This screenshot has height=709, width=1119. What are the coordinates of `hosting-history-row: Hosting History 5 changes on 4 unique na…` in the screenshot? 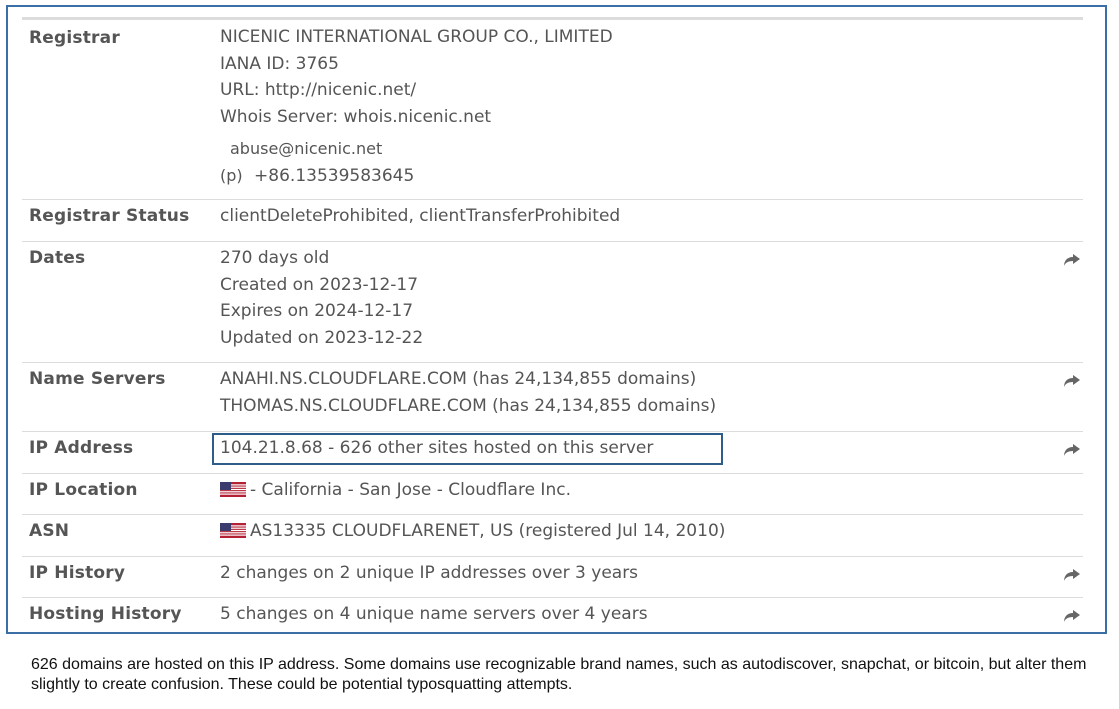 It's located at (552, 615).